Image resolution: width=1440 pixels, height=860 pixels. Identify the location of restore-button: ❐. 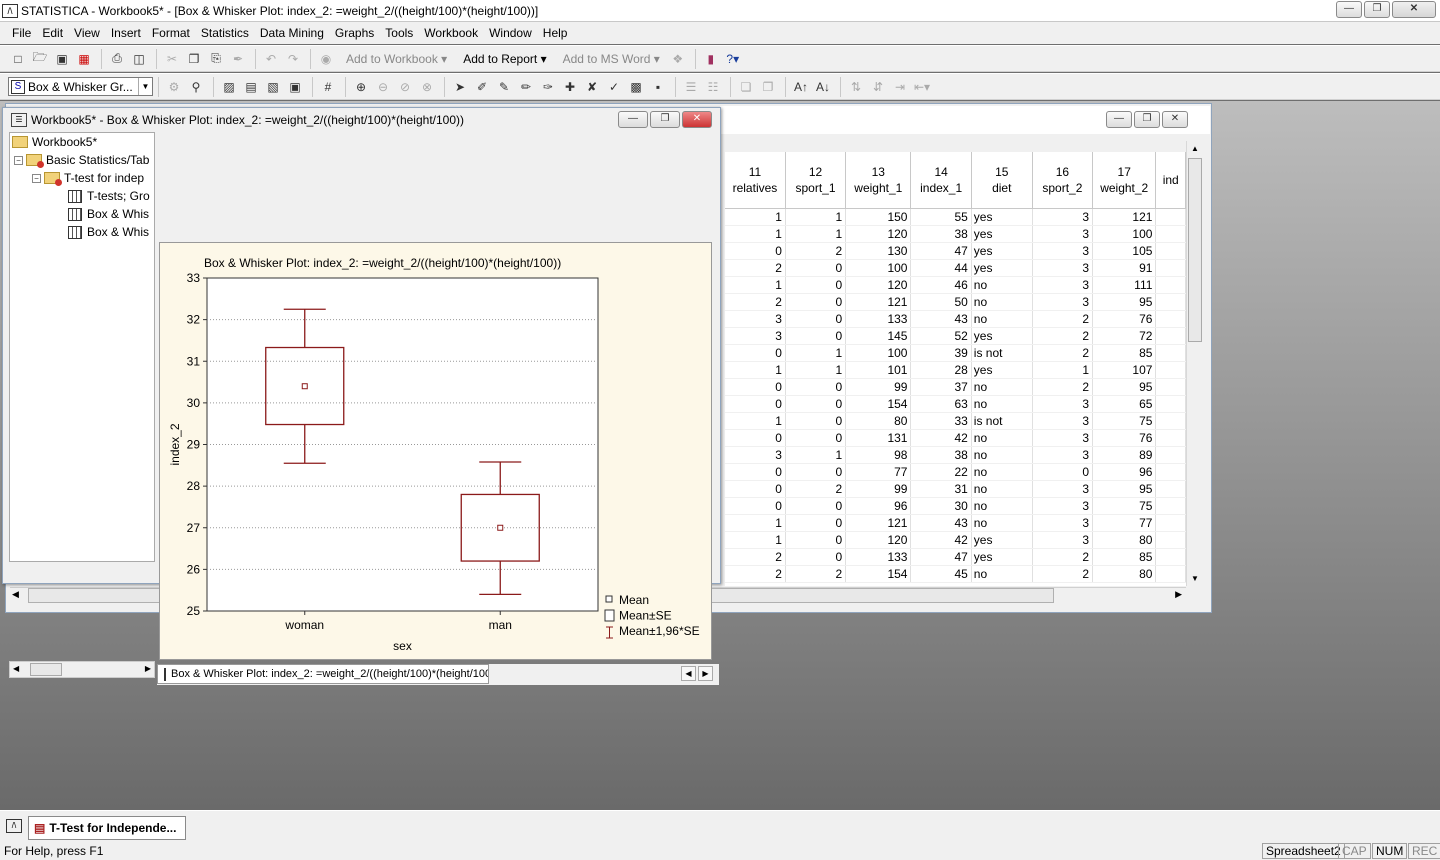
(1377, 9).